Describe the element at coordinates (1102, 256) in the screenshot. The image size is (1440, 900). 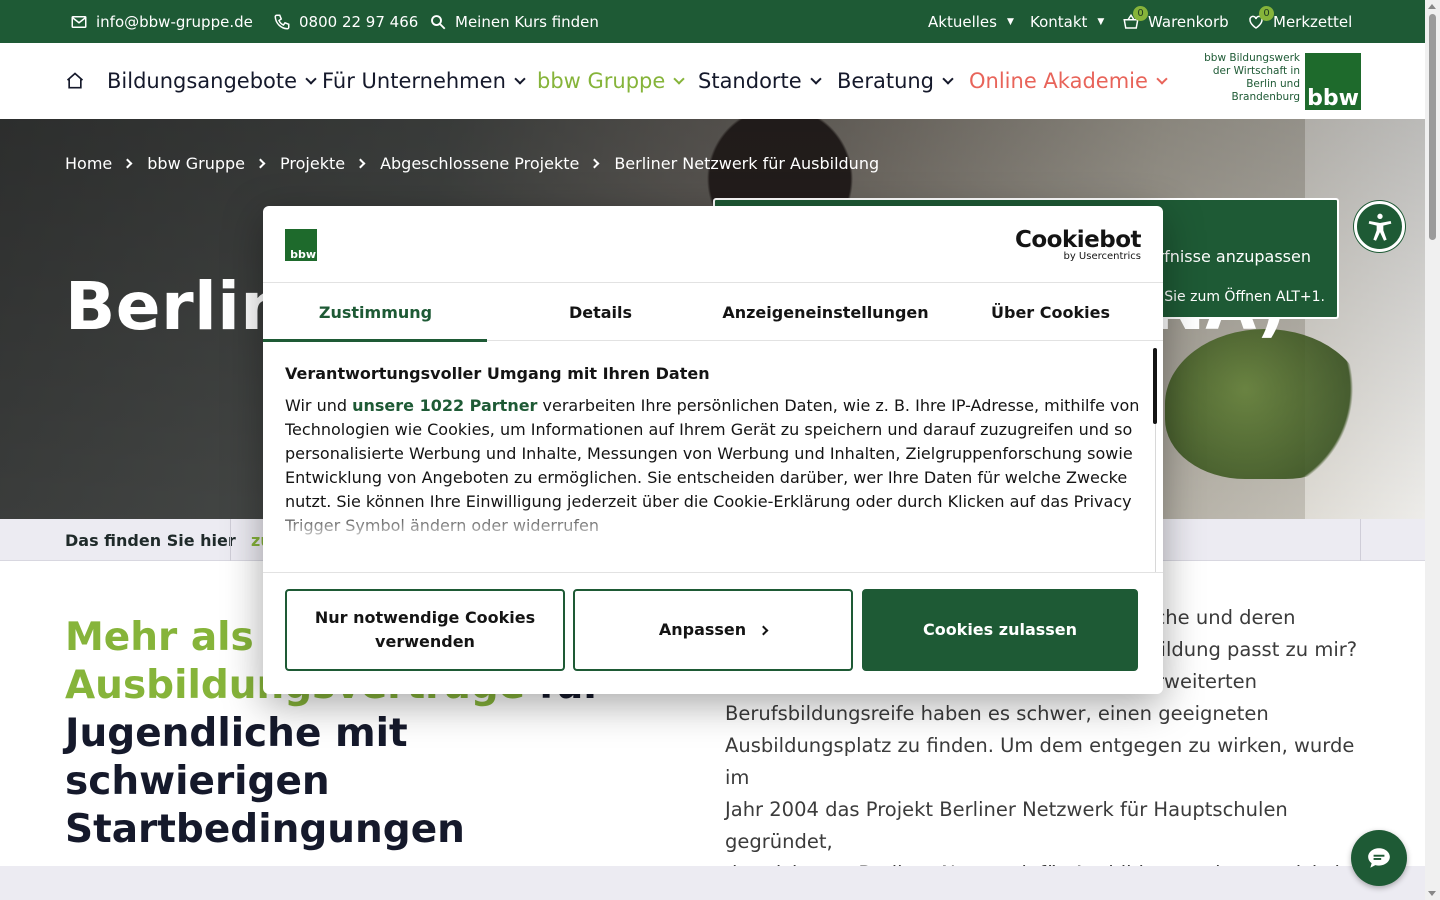
I see `cookiebot-byline: by Usercentrics` at that location.